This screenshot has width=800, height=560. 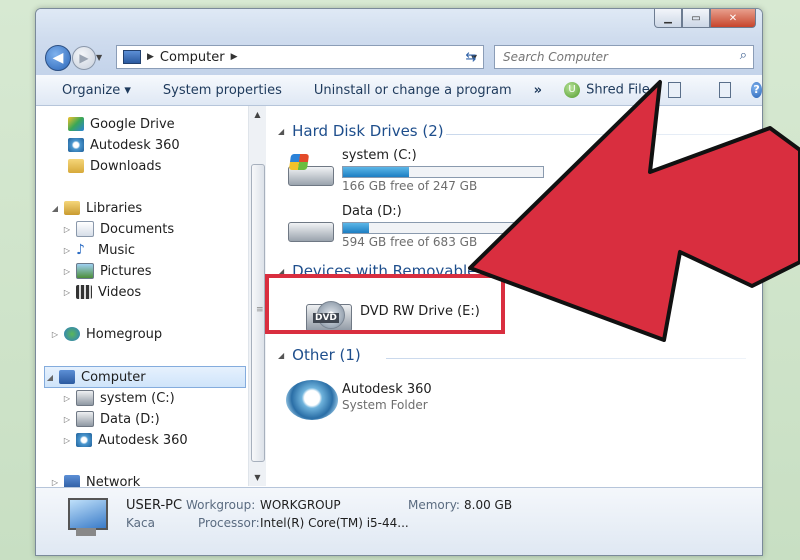 What do you see at coordinates (410, 186) in the screenshot?
I see `drive-free-space: 166 GB free of 247 GB` at bounding box center [410, 186].